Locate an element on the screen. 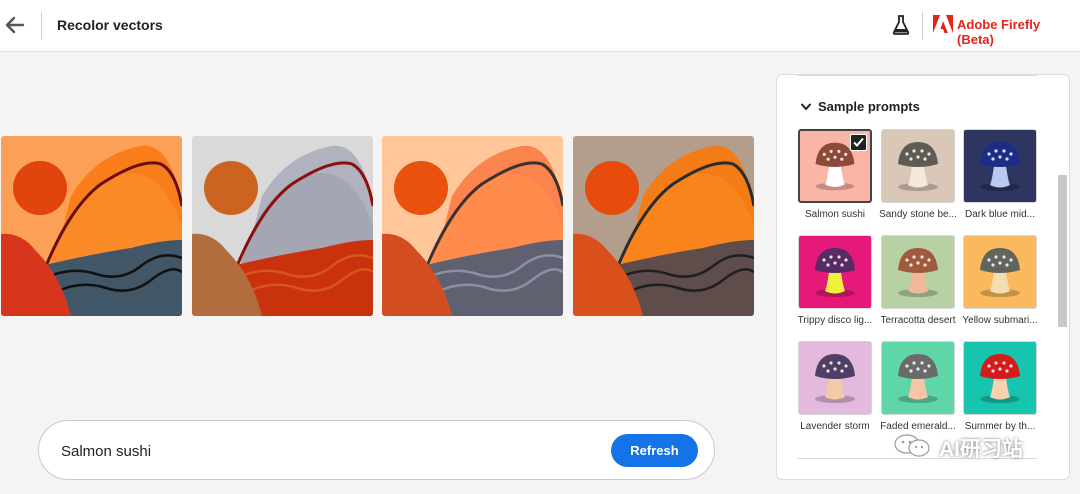 This screenshot has width=1080, height=494. refresh-button: Refresh is located at coordinates (654, 450).